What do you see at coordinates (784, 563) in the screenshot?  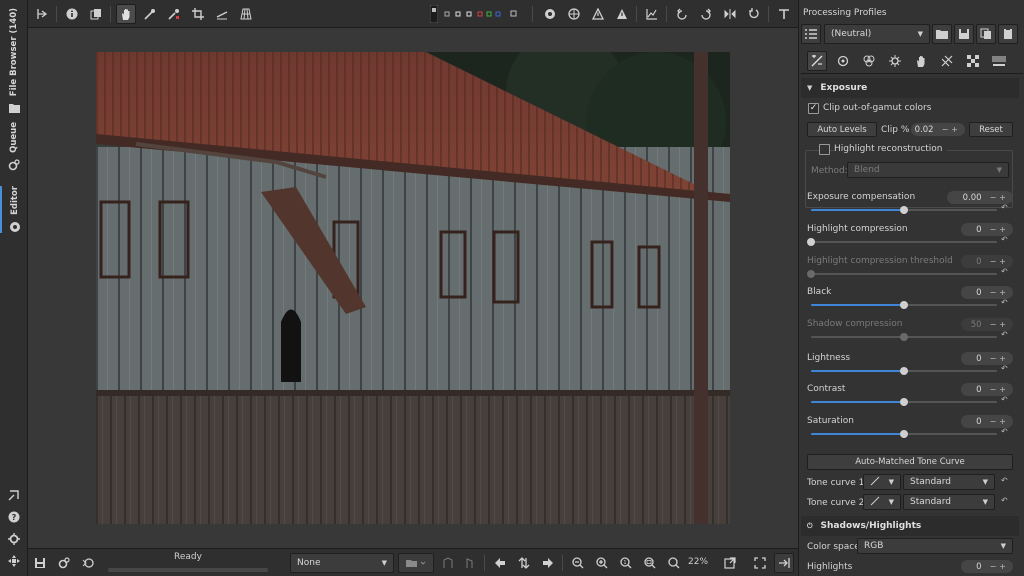 I see `right-panel-toggle-icon` at bounding box center [784, 563].